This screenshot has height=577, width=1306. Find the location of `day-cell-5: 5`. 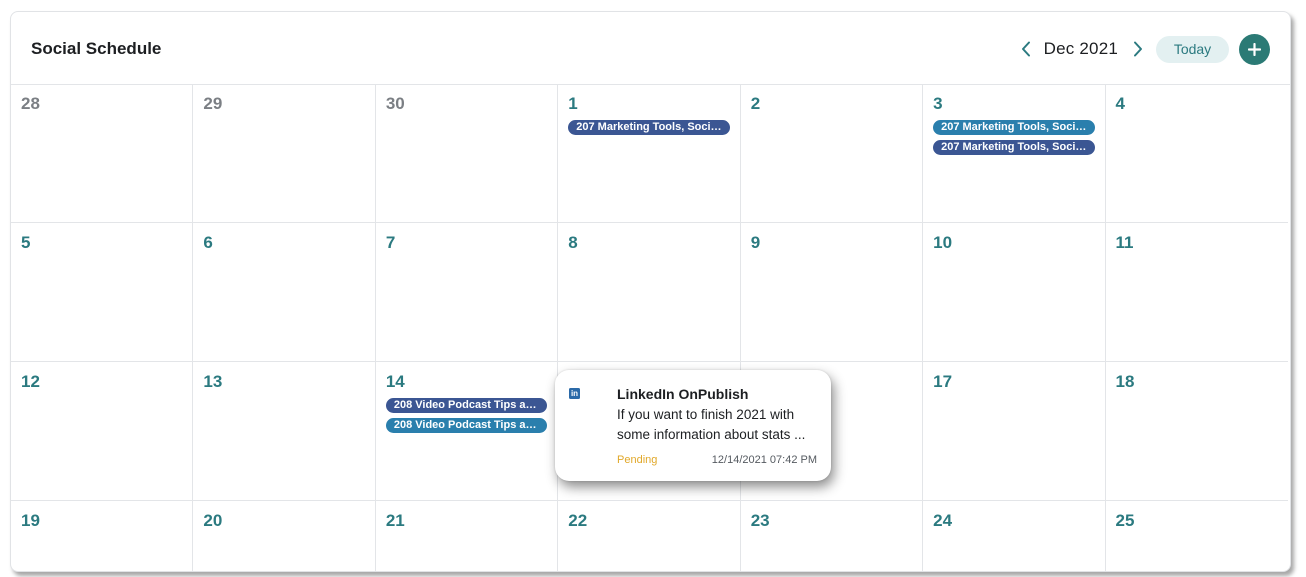

day-cell-5: 5 is located at coordinates (102, 292).